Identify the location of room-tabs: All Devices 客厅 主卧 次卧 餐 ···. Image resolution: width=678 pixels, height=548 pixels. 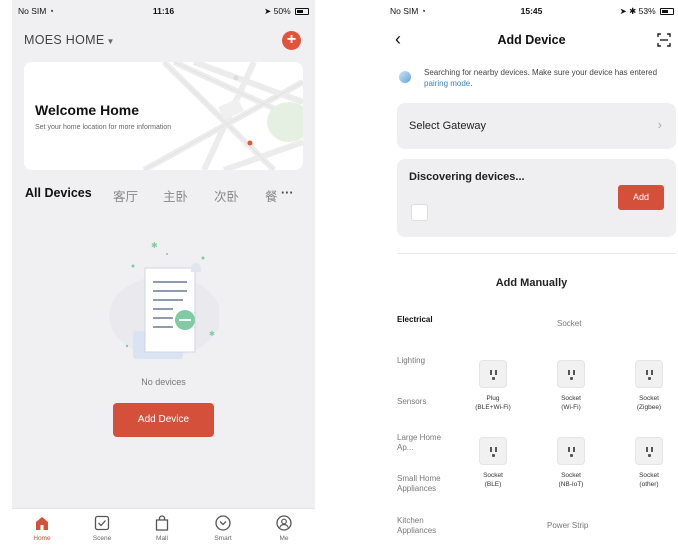
(170, 196).